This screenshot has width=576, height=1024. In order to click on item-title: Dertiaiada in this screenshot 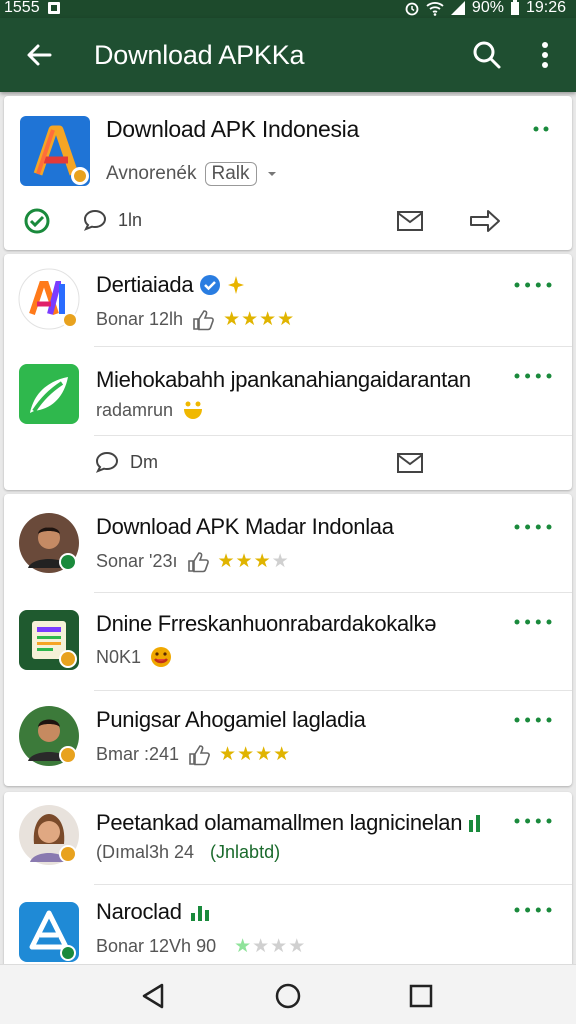, I will do `click(170, 285)`.